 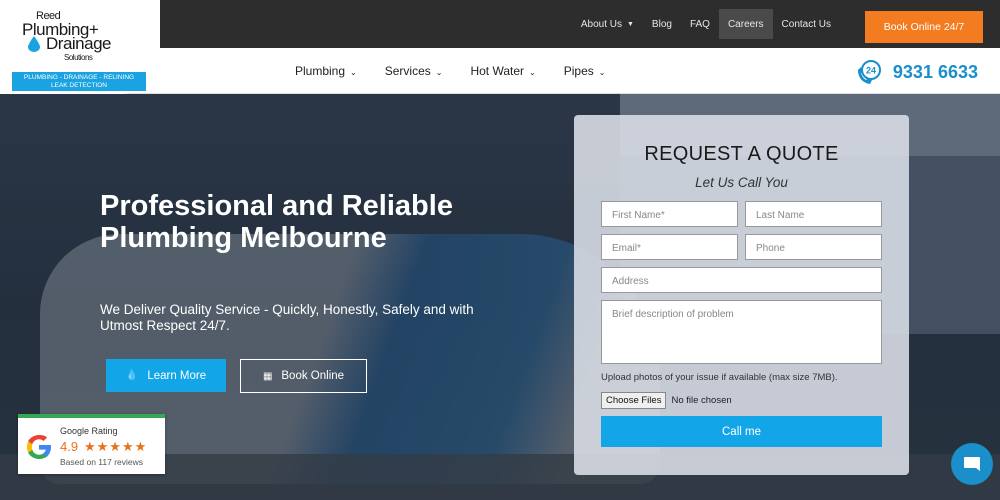 What do you see at coordinates (320, 71) in the screenshot?
I see `nav-plumbing-label: Plumbing` at bounding box center [320, 71].